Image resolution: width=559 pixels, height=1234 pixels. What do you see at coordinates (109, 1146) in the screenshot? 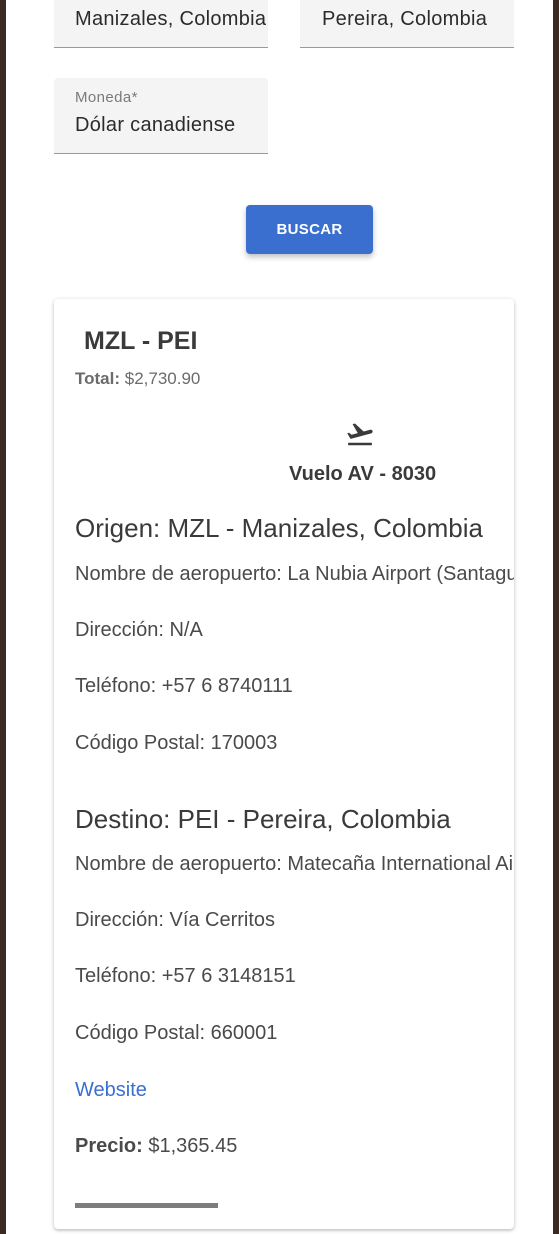
I see `price-label: Precio:` at bounding box center [109, 1146].